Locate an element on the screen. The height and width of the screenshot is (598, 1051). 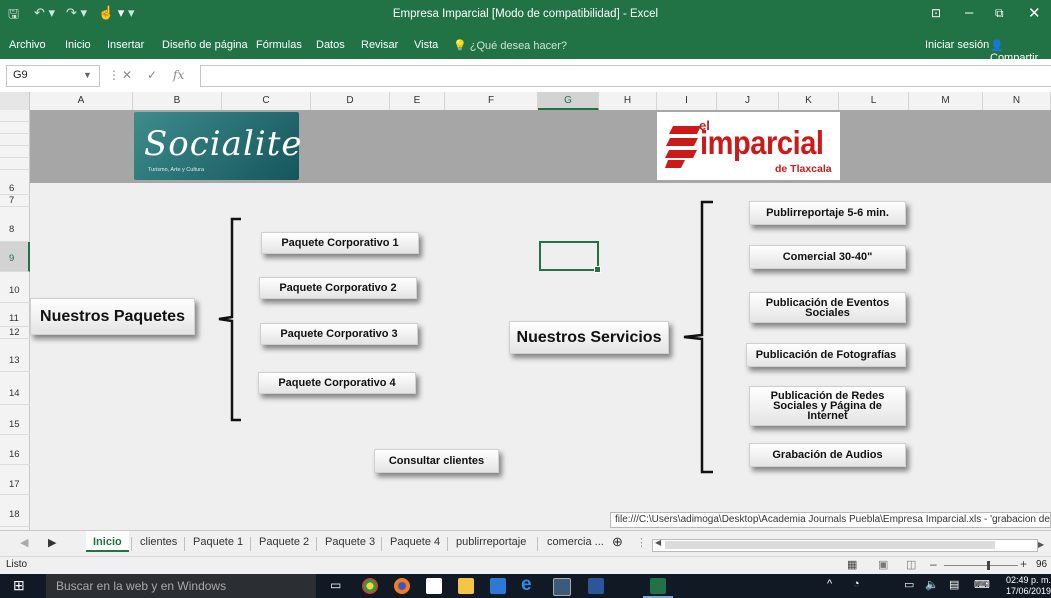
normal-view-icon: ▦ is located at coordinates (852, 564).